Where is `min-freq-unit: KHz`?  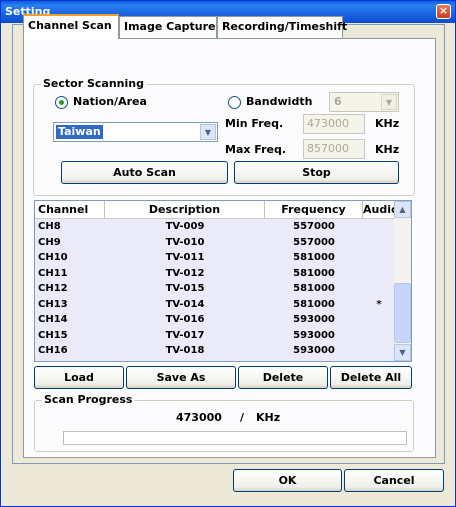
min-freq-unit: KHz is located at coordinates (387, 123).